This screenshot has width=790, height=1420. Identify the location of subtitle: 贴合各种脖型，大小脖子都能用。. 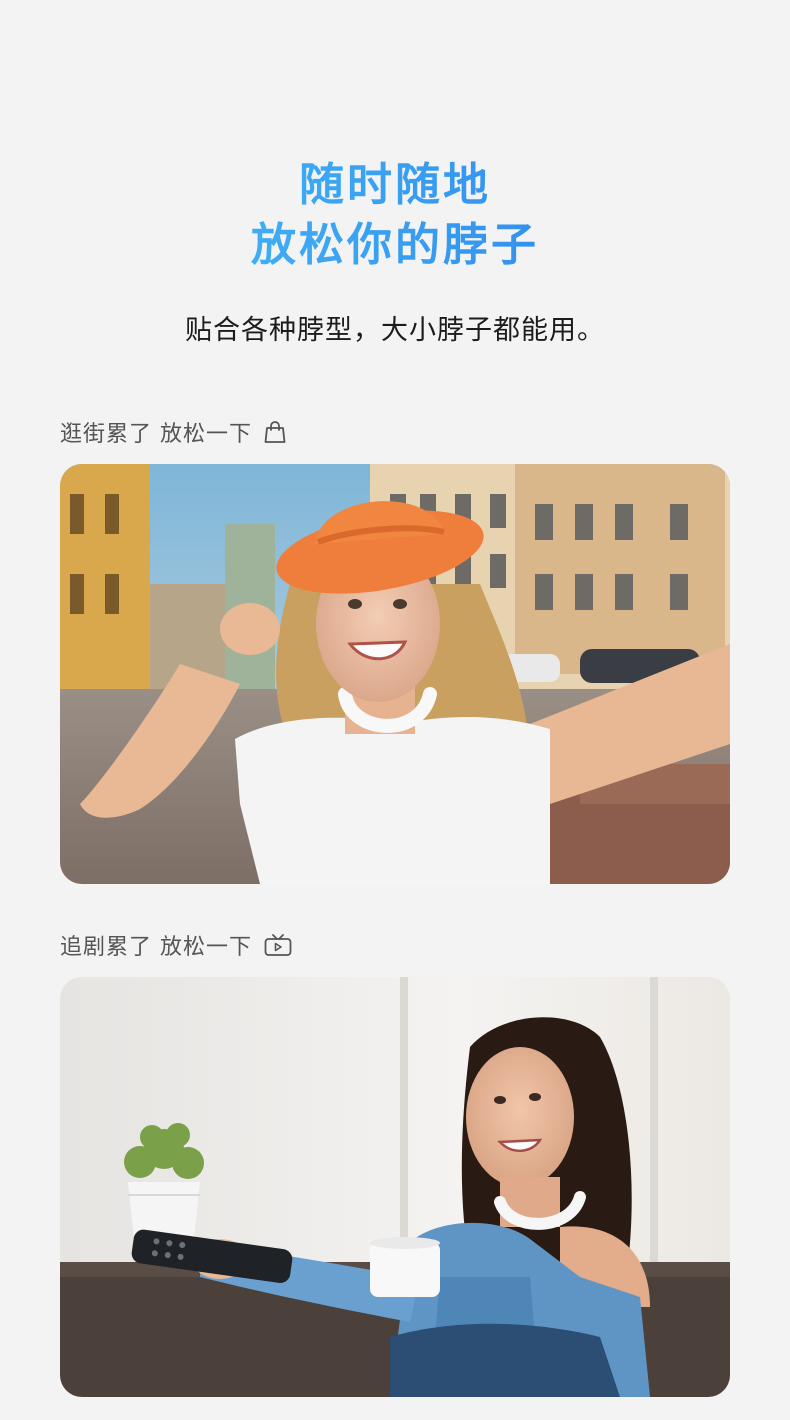
(395, 330).